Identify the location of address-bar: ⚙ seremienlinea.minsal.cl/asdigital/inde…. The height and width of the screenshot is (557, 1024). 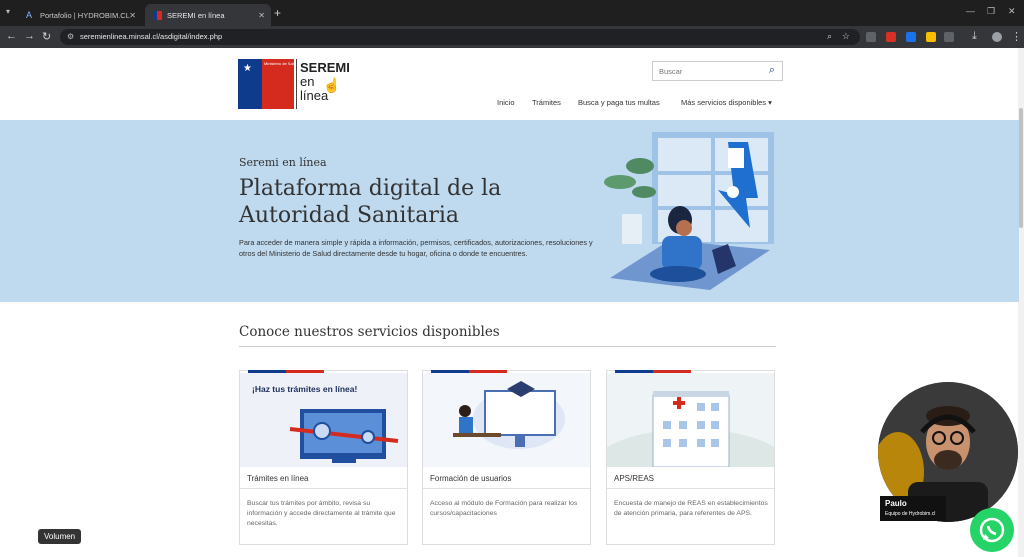
(460, 37).